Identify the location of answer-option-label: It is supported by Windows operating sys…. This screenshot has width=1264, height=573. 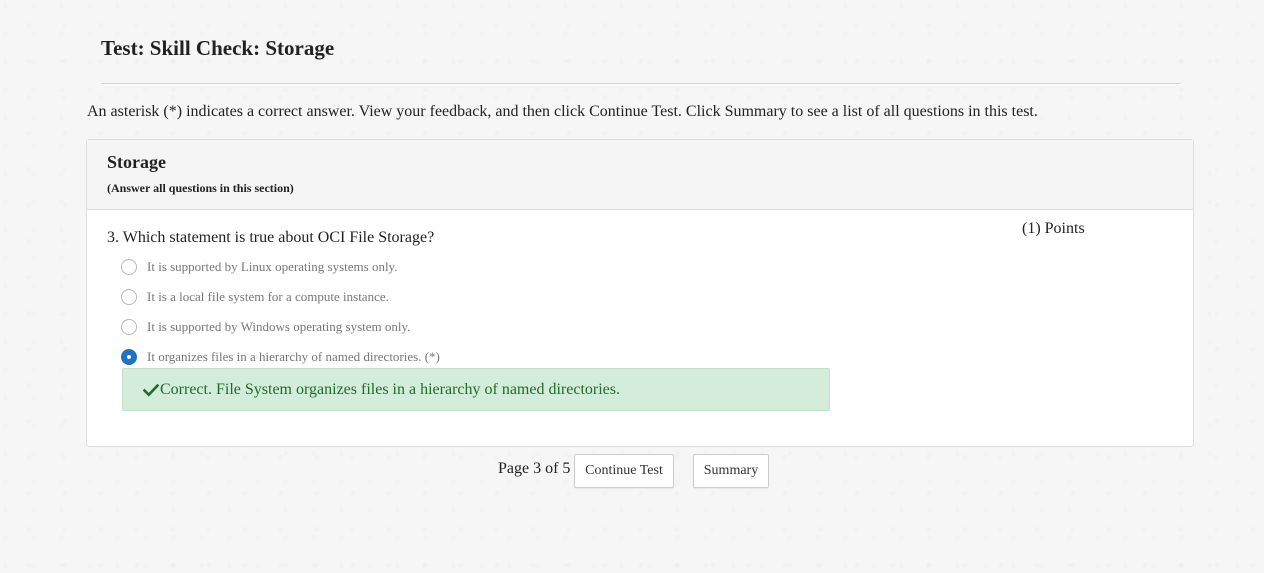
(279, 326).